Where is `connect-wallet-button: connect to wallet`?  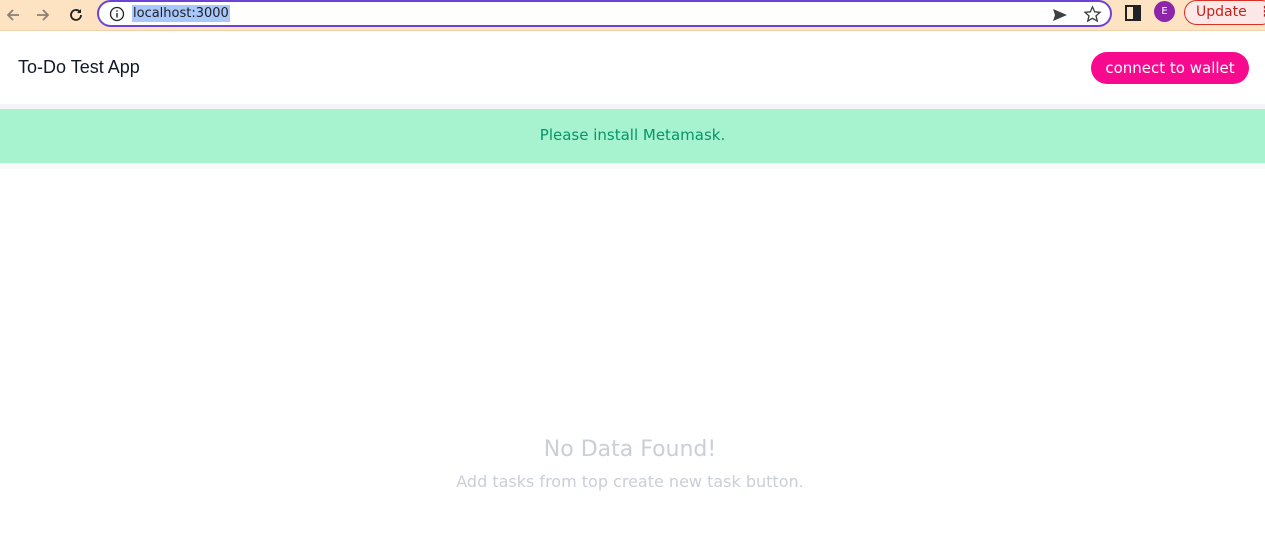 connect-wallet-button: connect to wallet is located at coordinates (1170, 68).